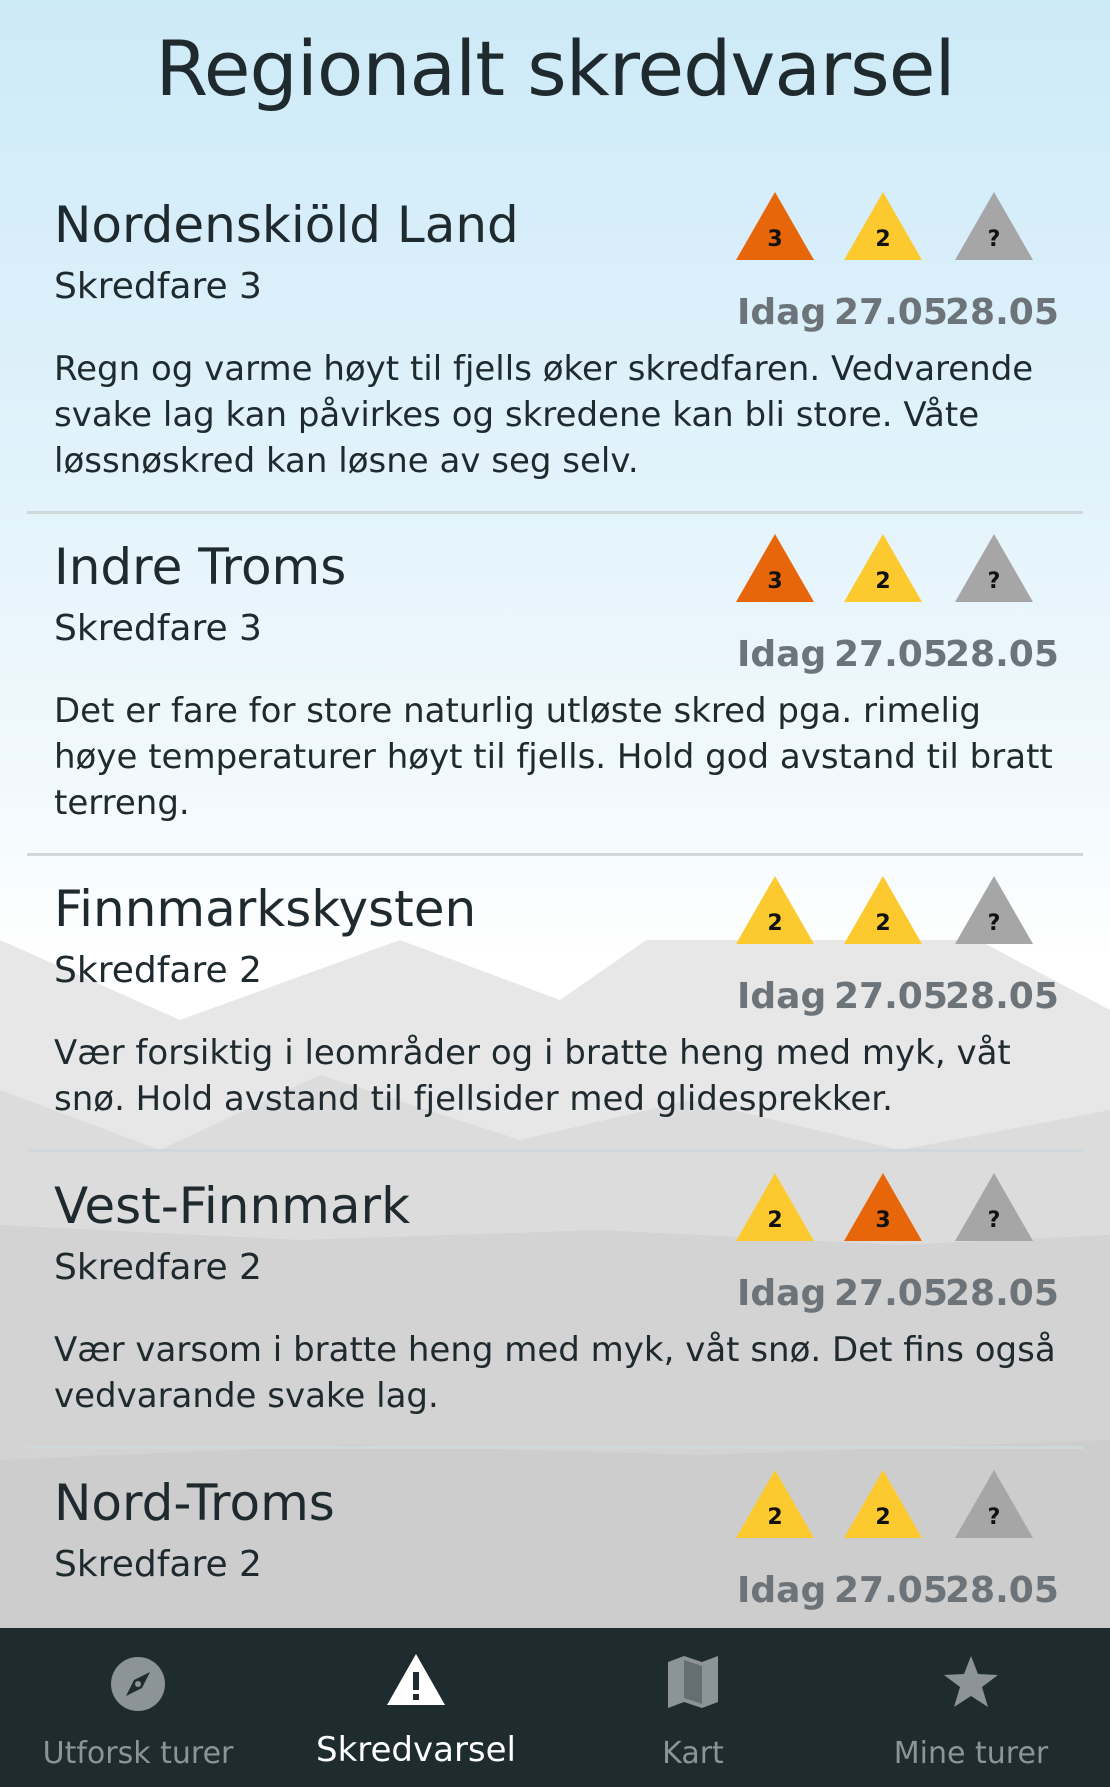 The width and height of the screenshot is (1110, 1787). What do you see at coordinates (971, 1685) in the screenshot?
I see `star-icon` at bounding box center [971, 1685].